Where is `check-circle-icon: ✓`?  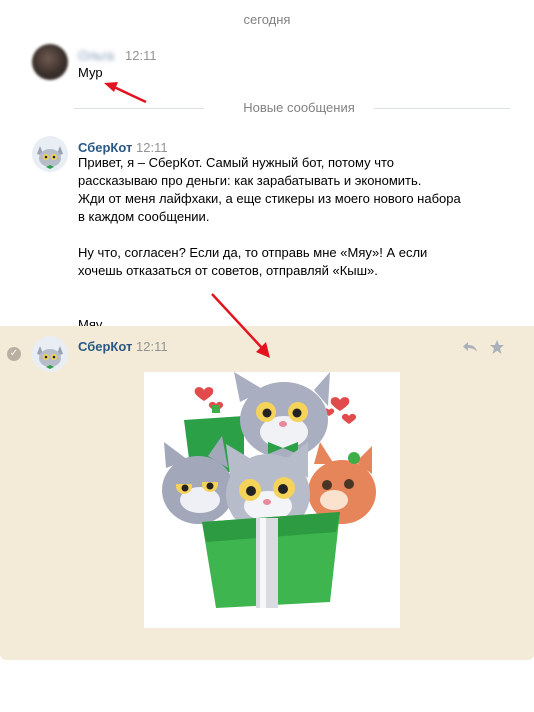
check-circle-icon: ✓ is located at coordinates (14, 354).